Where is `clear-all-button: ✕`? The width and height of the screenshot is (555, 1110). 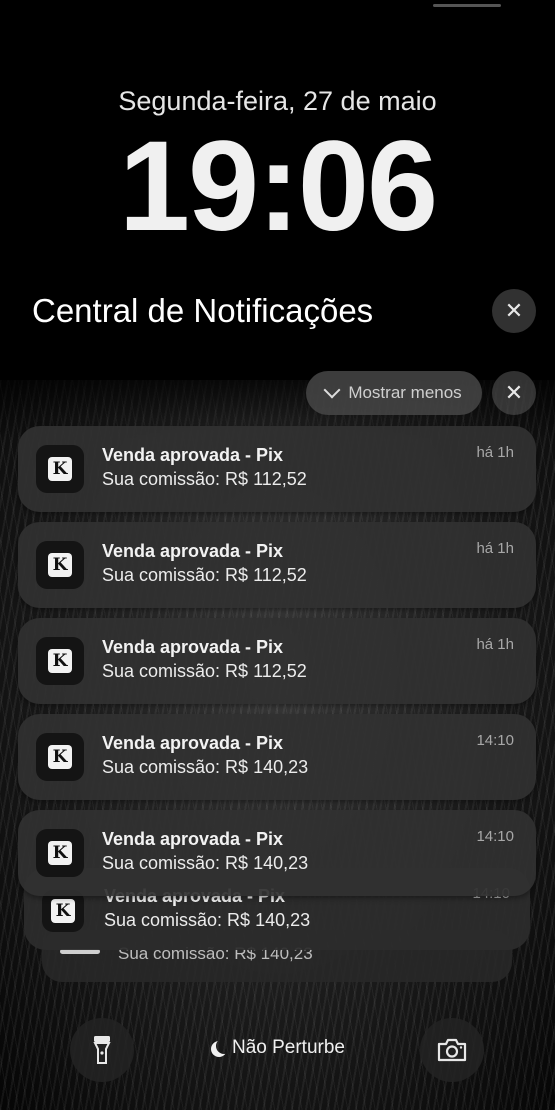 clear-all-button: ✕ is located at coordinates (514, 311).